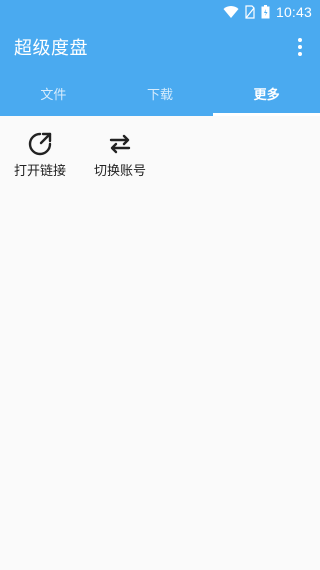  What do you see at coordinates (250, 12) in the screenshot?
I see `no-sim-icon` at bounding box center [250, 12].